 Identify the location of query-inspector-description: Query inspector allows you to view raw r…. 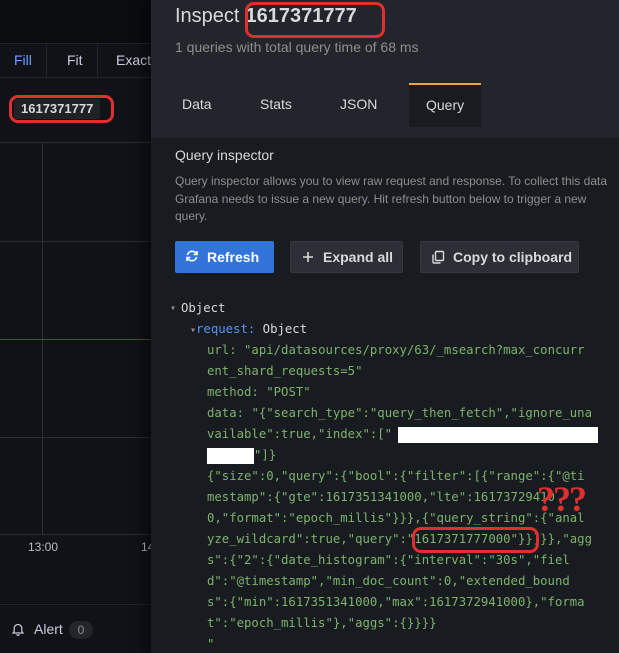
(391, 198).